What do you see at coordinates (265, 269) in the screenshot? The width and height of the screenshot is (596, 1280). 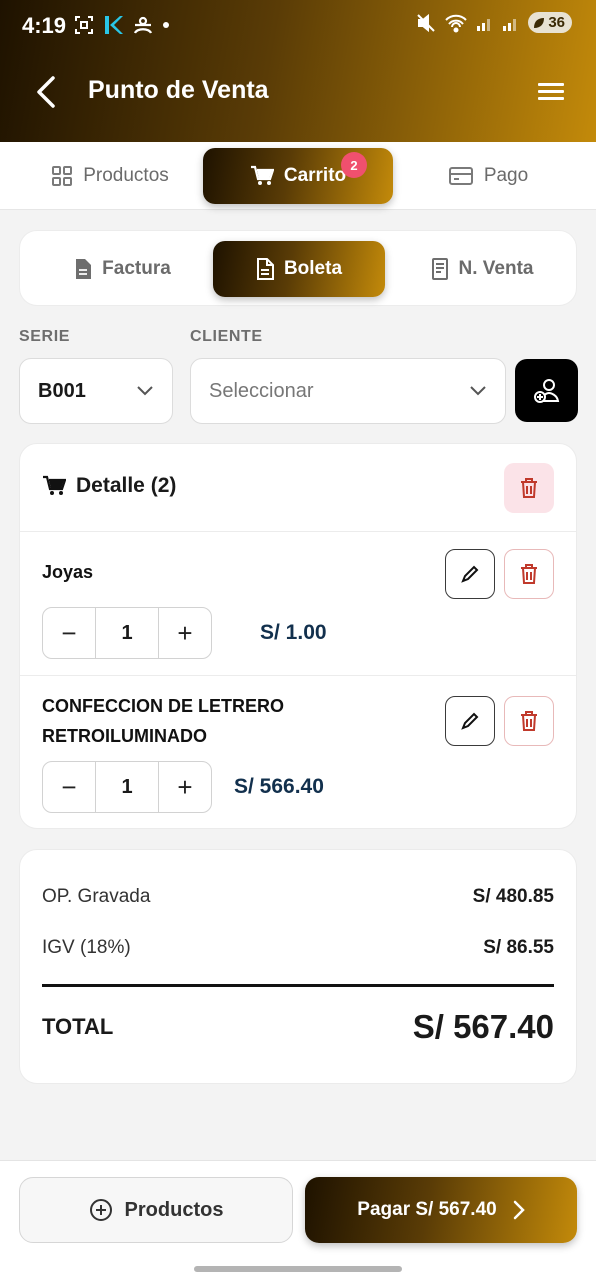 I see `document-outline-icon` at bounding box center [265, 269].